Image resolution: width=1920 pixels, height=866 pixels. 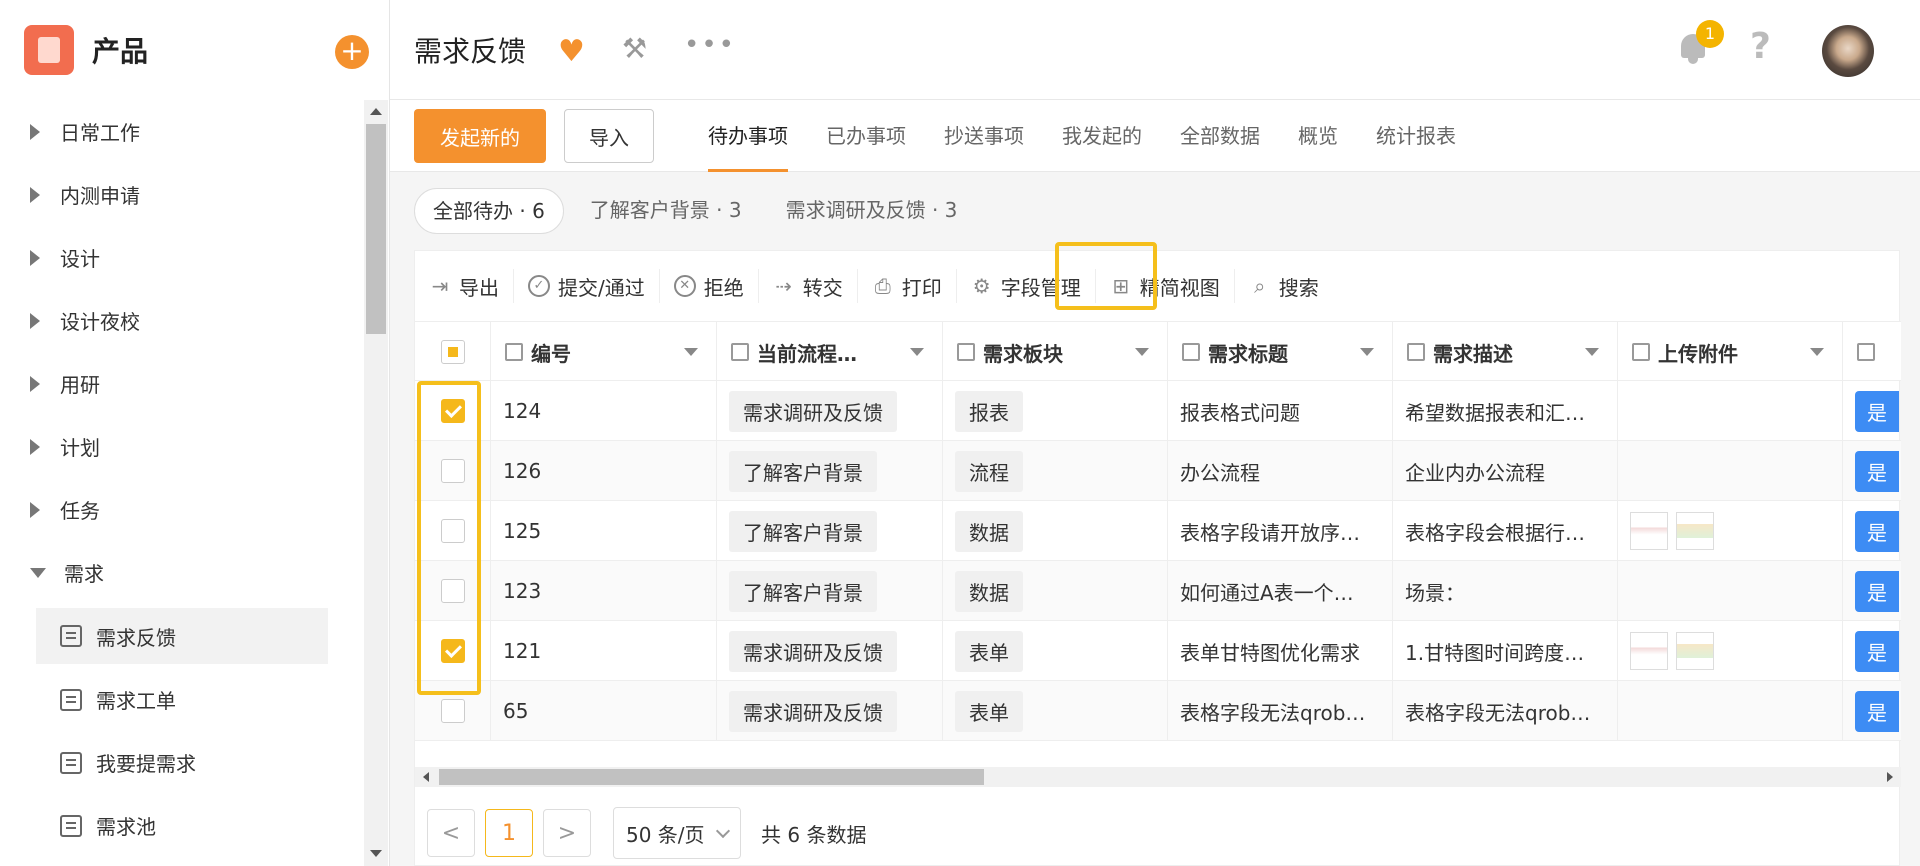 What do you see at coordinates (376, 229) in the screenshot?
I see `sidebar-scroll-thumb` at bounding box center [376, 229].